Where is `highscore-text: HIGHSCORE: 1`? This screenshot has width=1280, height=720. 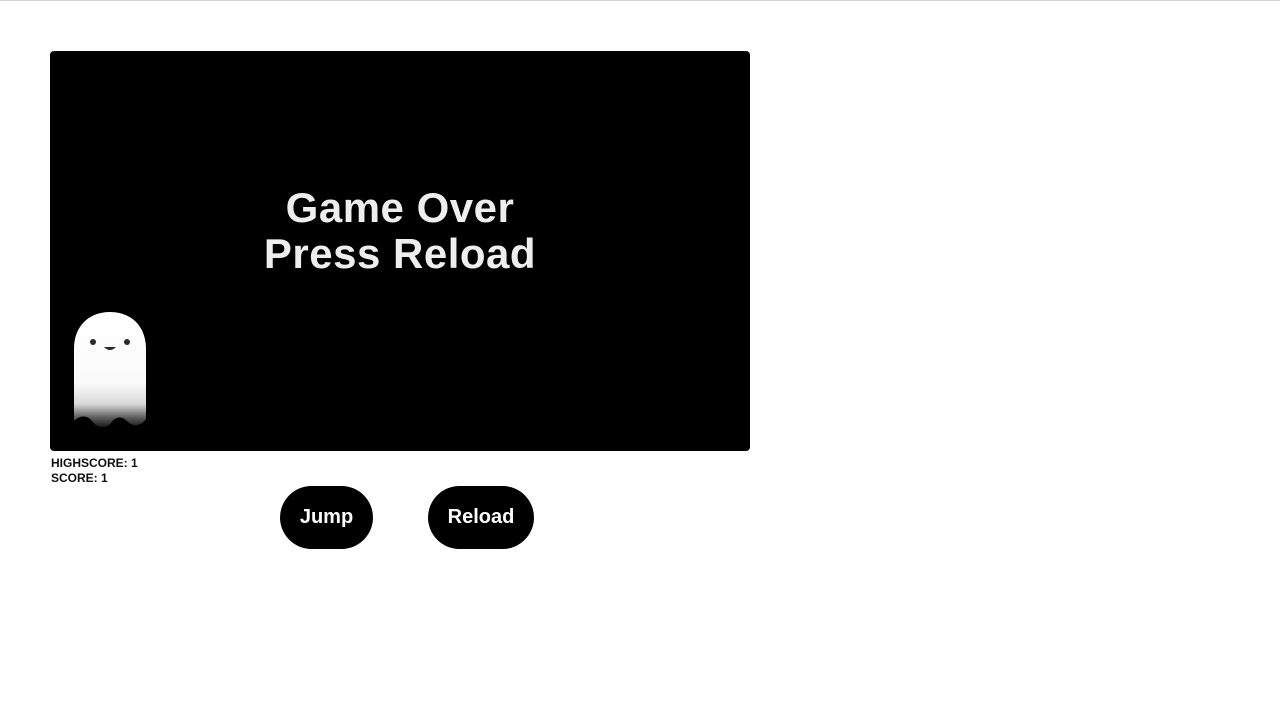
highscore-text: HIGHSCORE: 1 is located at coordinates (94, 463).